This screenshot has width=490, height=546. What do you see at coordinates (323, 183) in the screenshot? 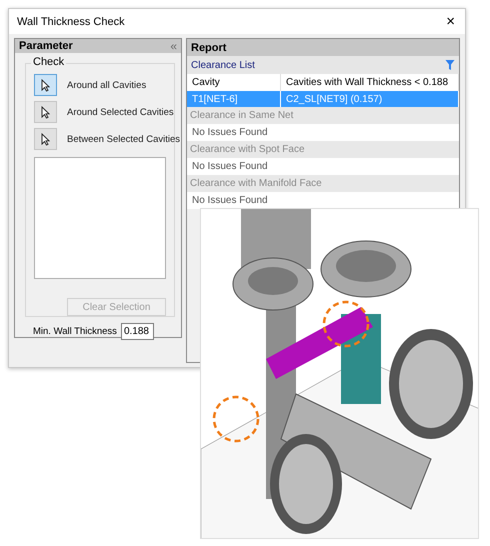
I see `section-title: Clearance with Manifold Face` at bounding box center [323, 183].